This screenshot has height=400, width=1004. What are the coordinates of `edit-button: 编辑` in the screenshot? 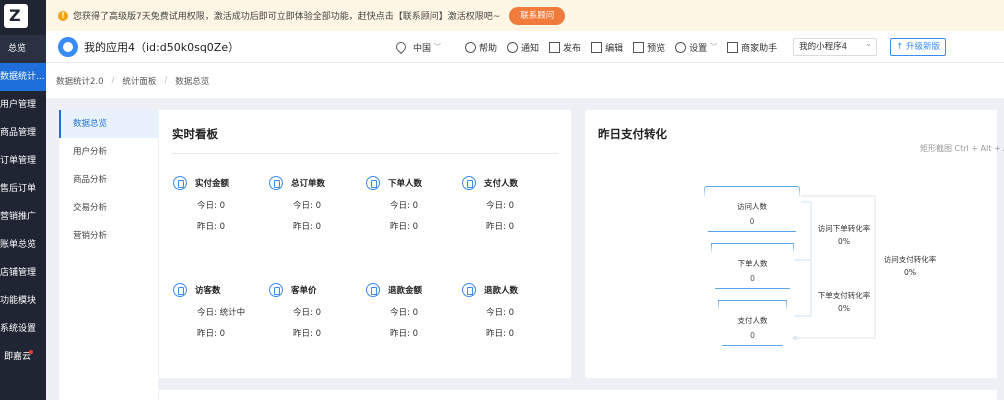 It's located at (607, 47).